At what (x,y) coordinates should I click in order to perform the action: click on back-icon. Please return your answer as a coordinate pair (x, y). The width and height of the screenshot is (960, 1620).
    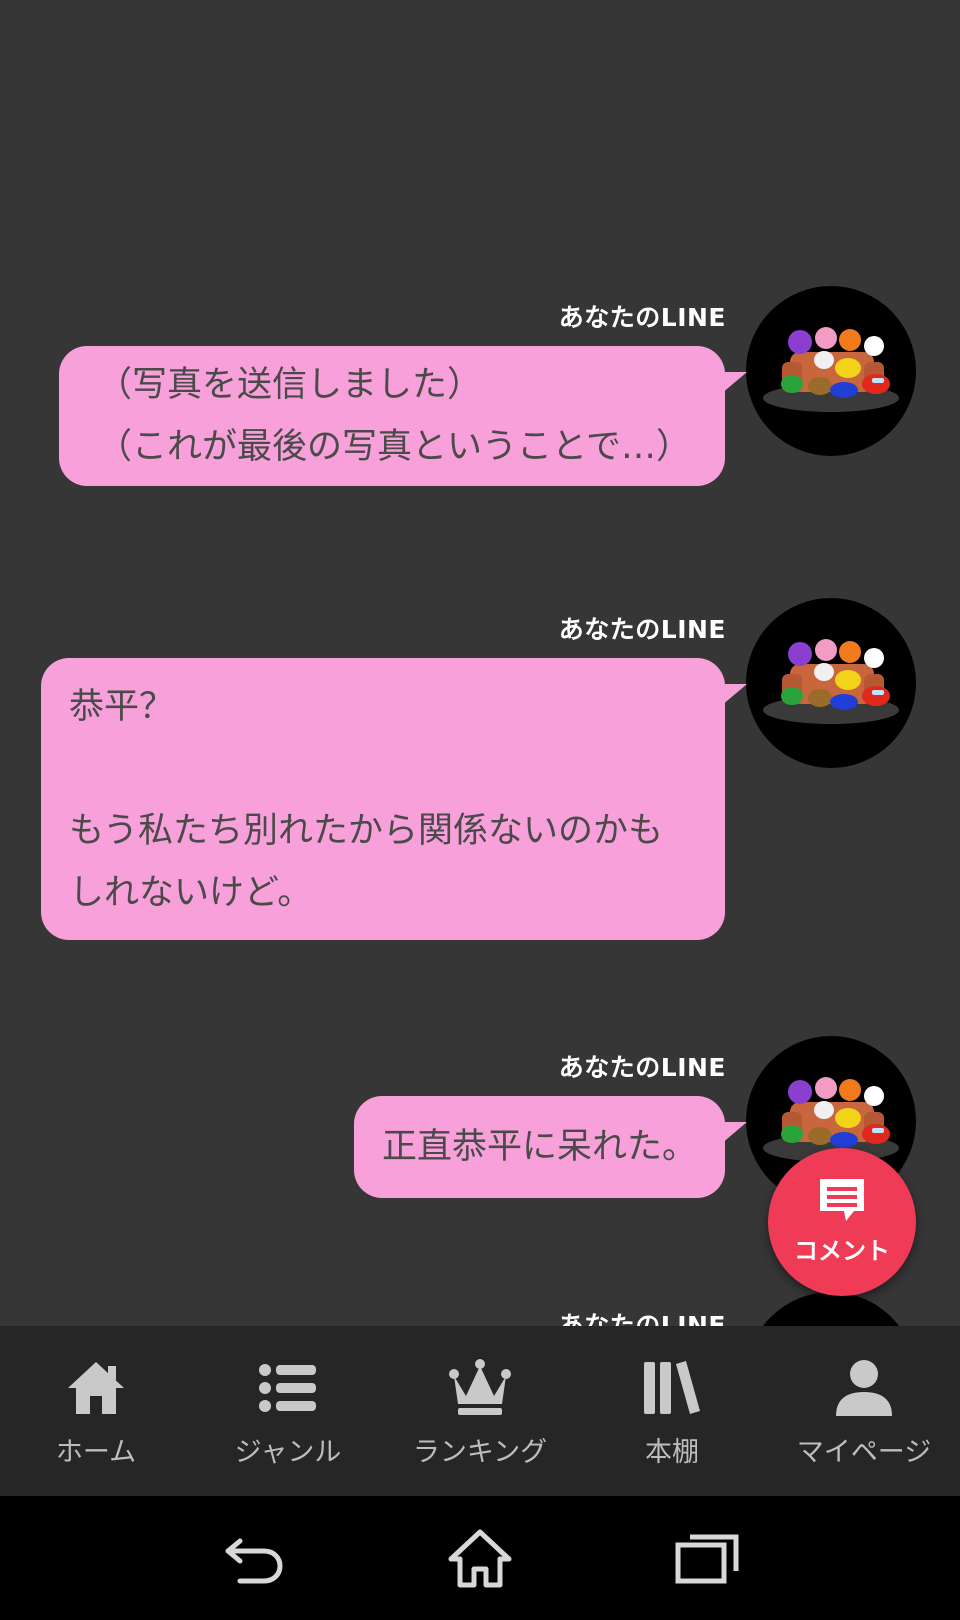
    Looking at the image, I should click on (253, 1558).